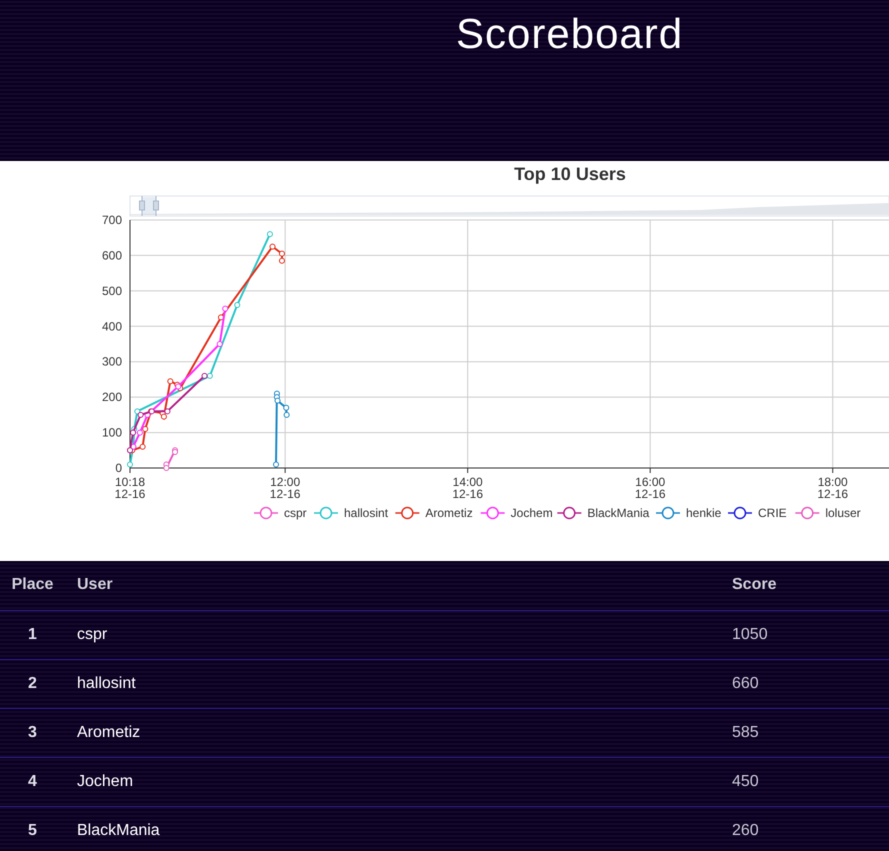 The width and height of the screenshot is (889, 851). Describe the element at coordinates (112, 255) in the screenshot. I see `y-tick-label: 600` at that location.